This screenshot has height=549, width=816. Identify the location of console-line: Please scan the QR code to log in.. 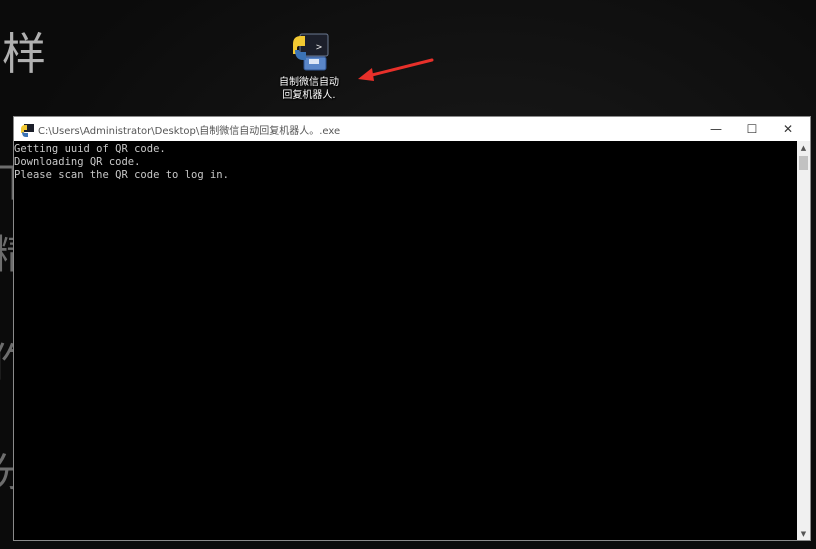
(121, 175).